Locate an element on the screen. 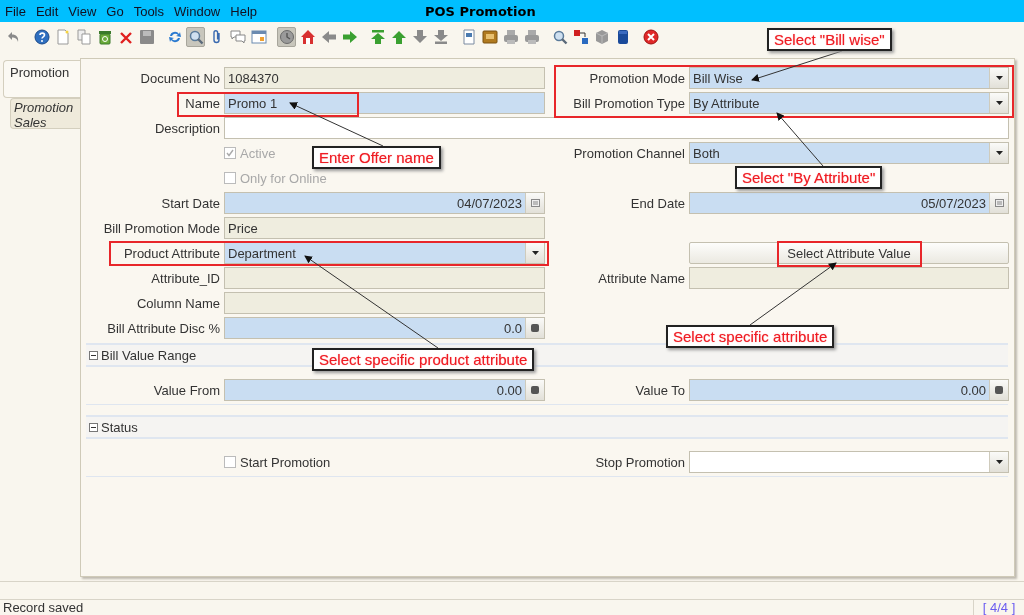  field-label: Description is located at coordinates (186, 128).